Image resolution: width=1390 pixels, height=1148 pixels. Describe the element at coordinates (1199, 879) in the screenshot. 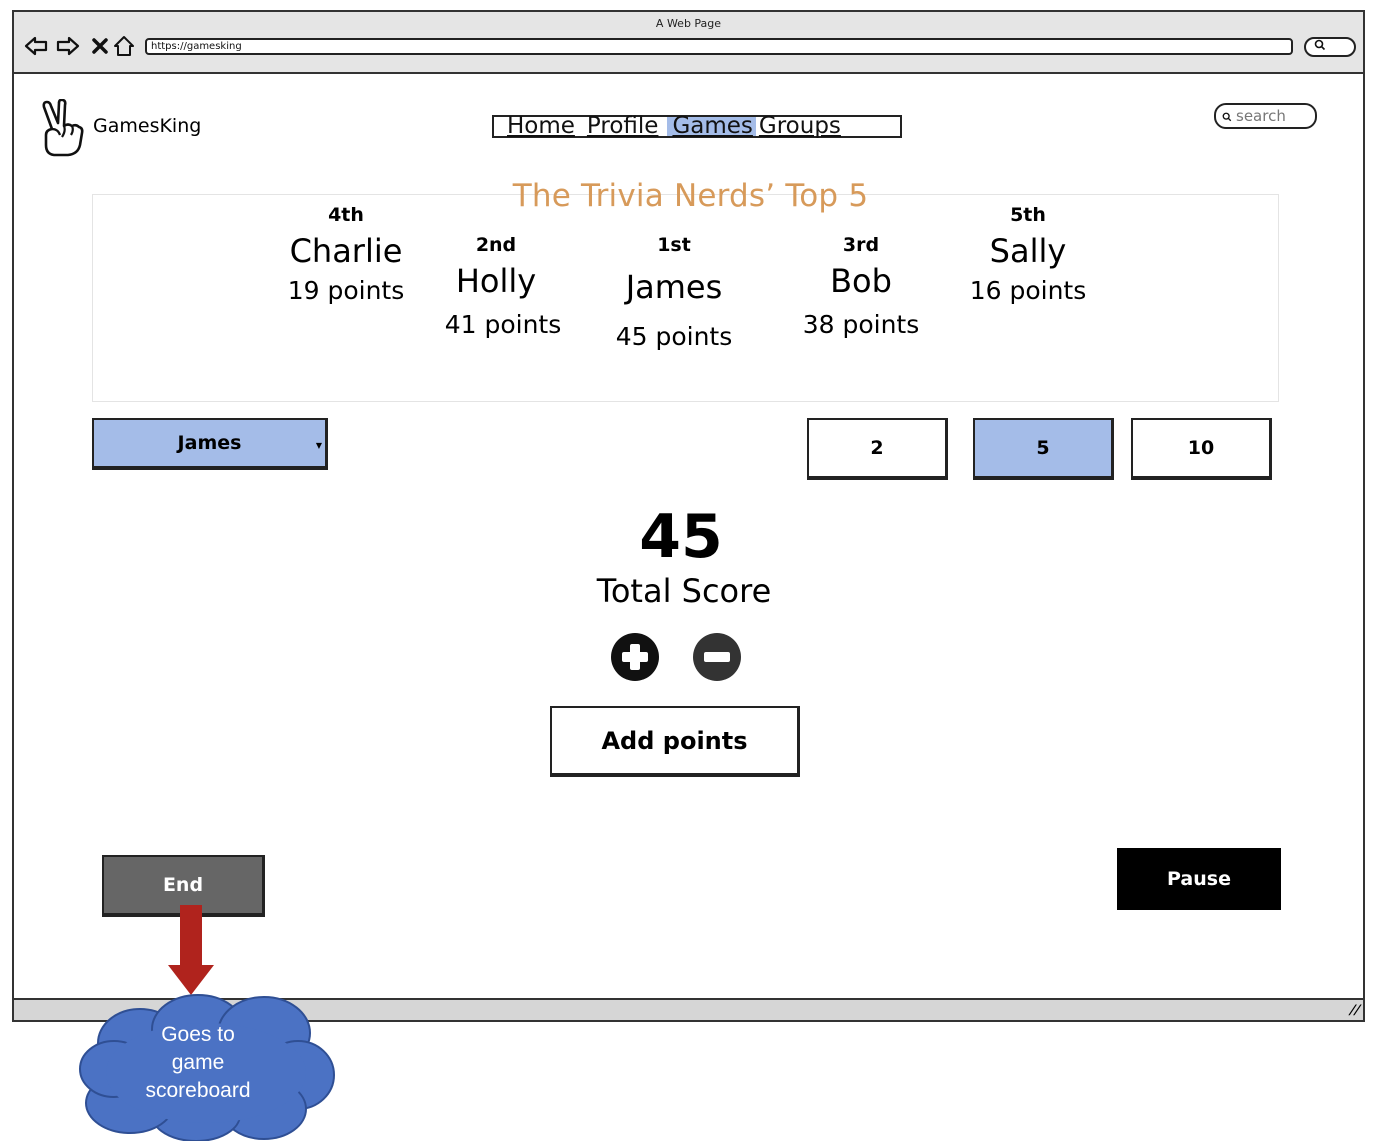

I see `pause-button: Pause` at that location.